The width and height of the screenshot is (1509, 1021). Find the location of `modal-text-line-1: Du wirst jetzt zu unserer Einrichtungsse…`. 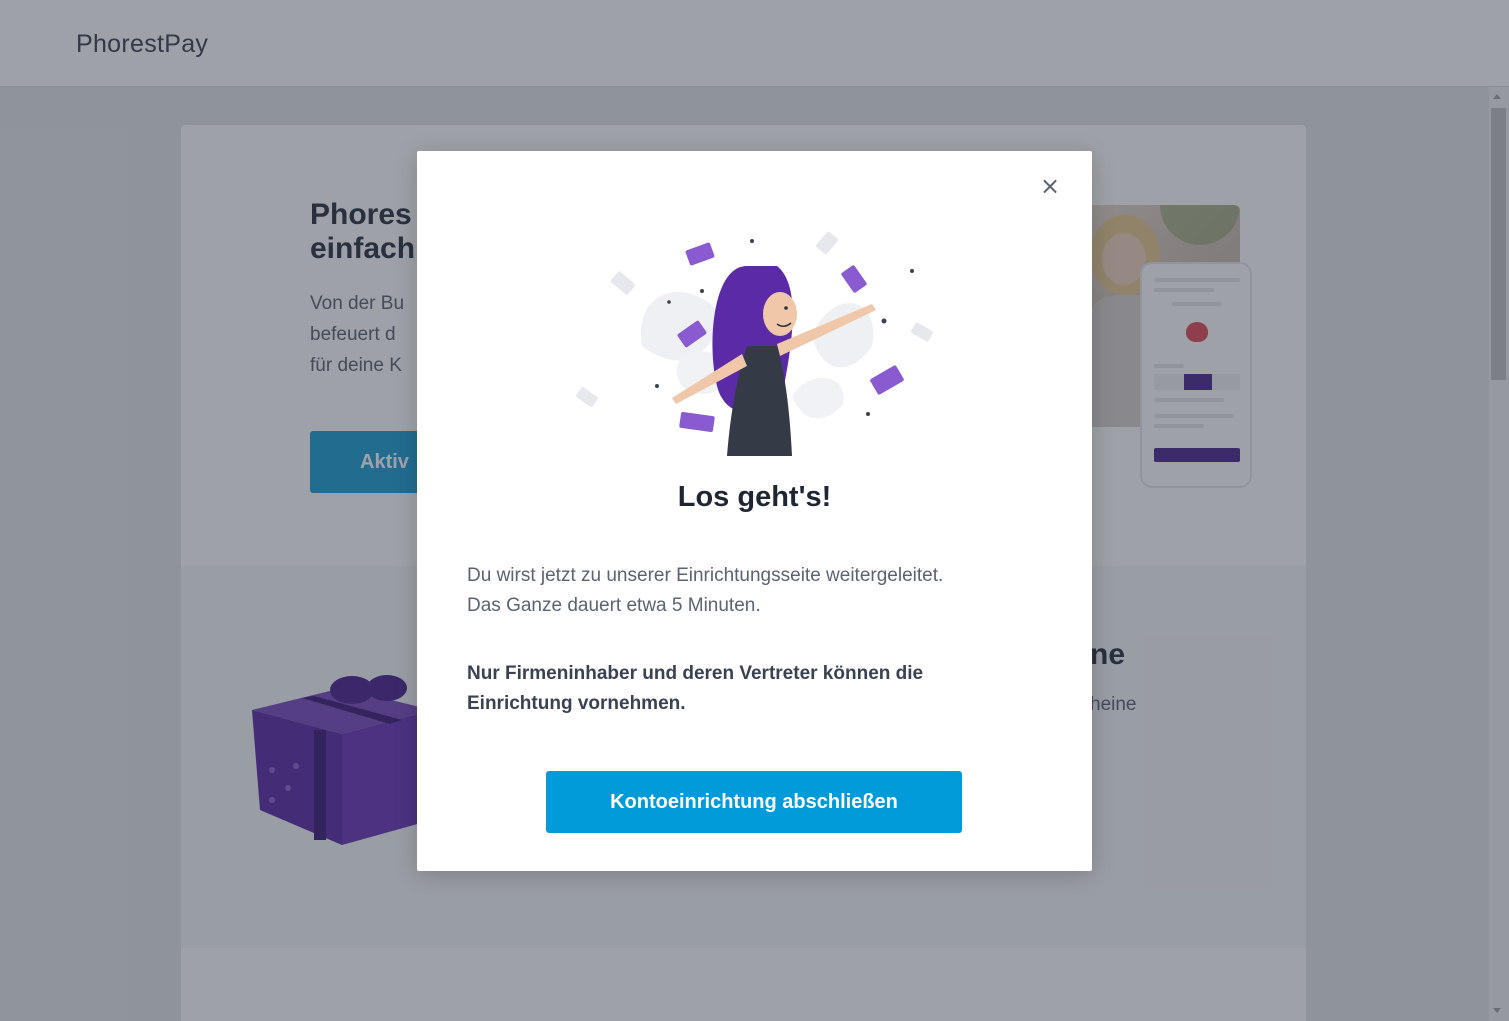

modal-text-line-1: Du wirst jetzt zu unserer Einrichtungsse… is located at coordinates (705, 575).